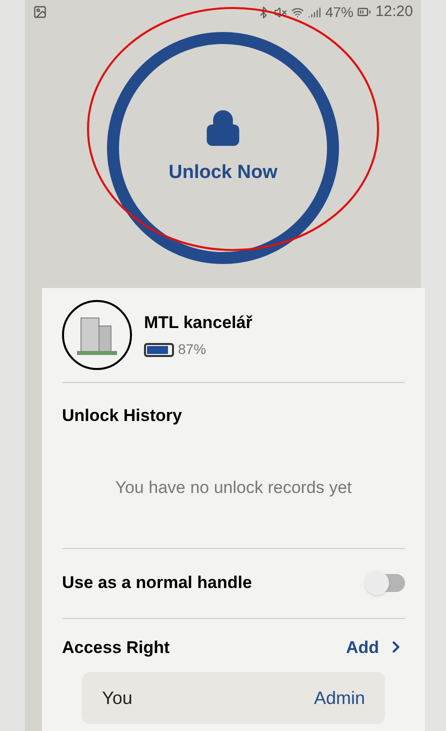  What do you see at coordinates (315, 12) in the screenshot?
I see `signal-icon` at bounding box center [315, 12].